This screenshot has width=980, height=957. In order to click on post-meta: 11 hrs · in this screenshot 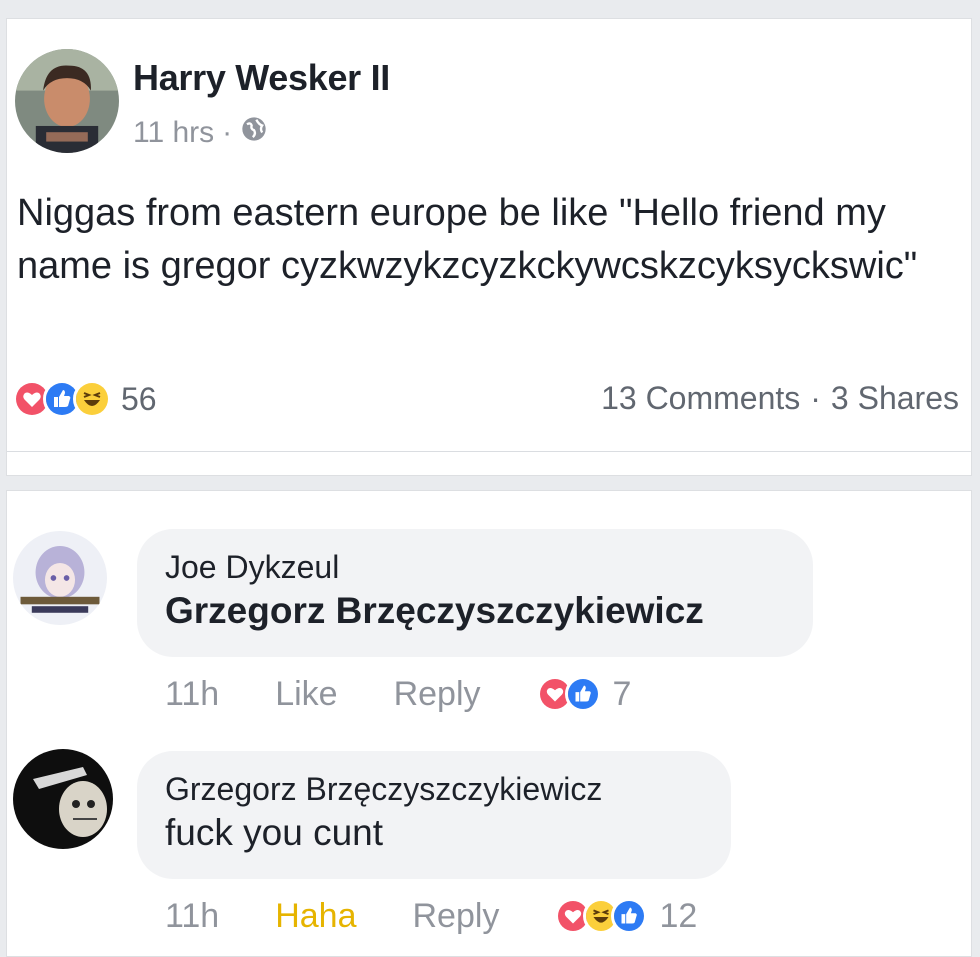, I will do `click(200, 133)`.